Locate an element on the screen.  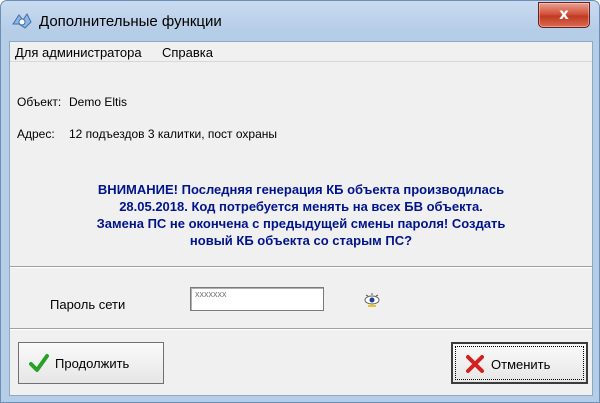
password-label: Пароль сети is located at coordinates (88, 304).